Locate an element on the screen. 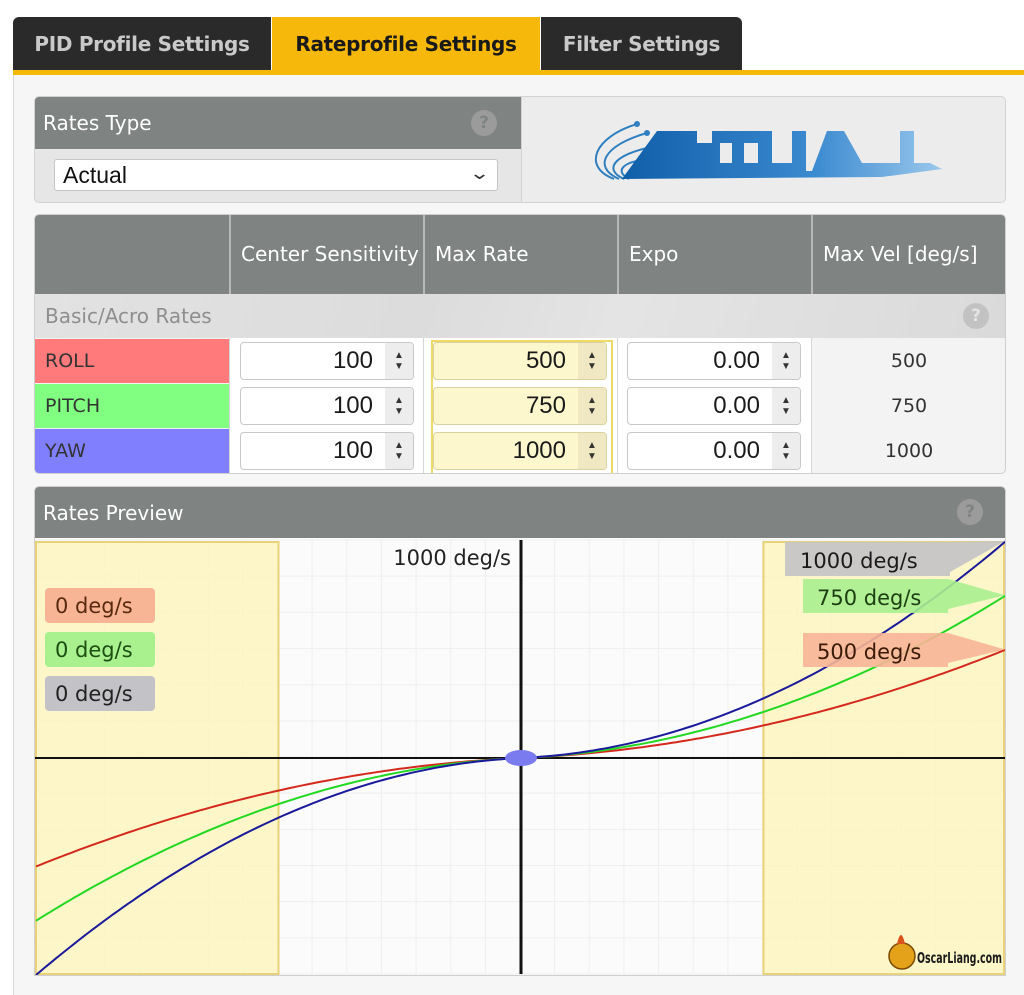 This screenshot has width=1024, height=995. header-center-sensitivity: Center Sensitivity is located at coordinates (326, 254).